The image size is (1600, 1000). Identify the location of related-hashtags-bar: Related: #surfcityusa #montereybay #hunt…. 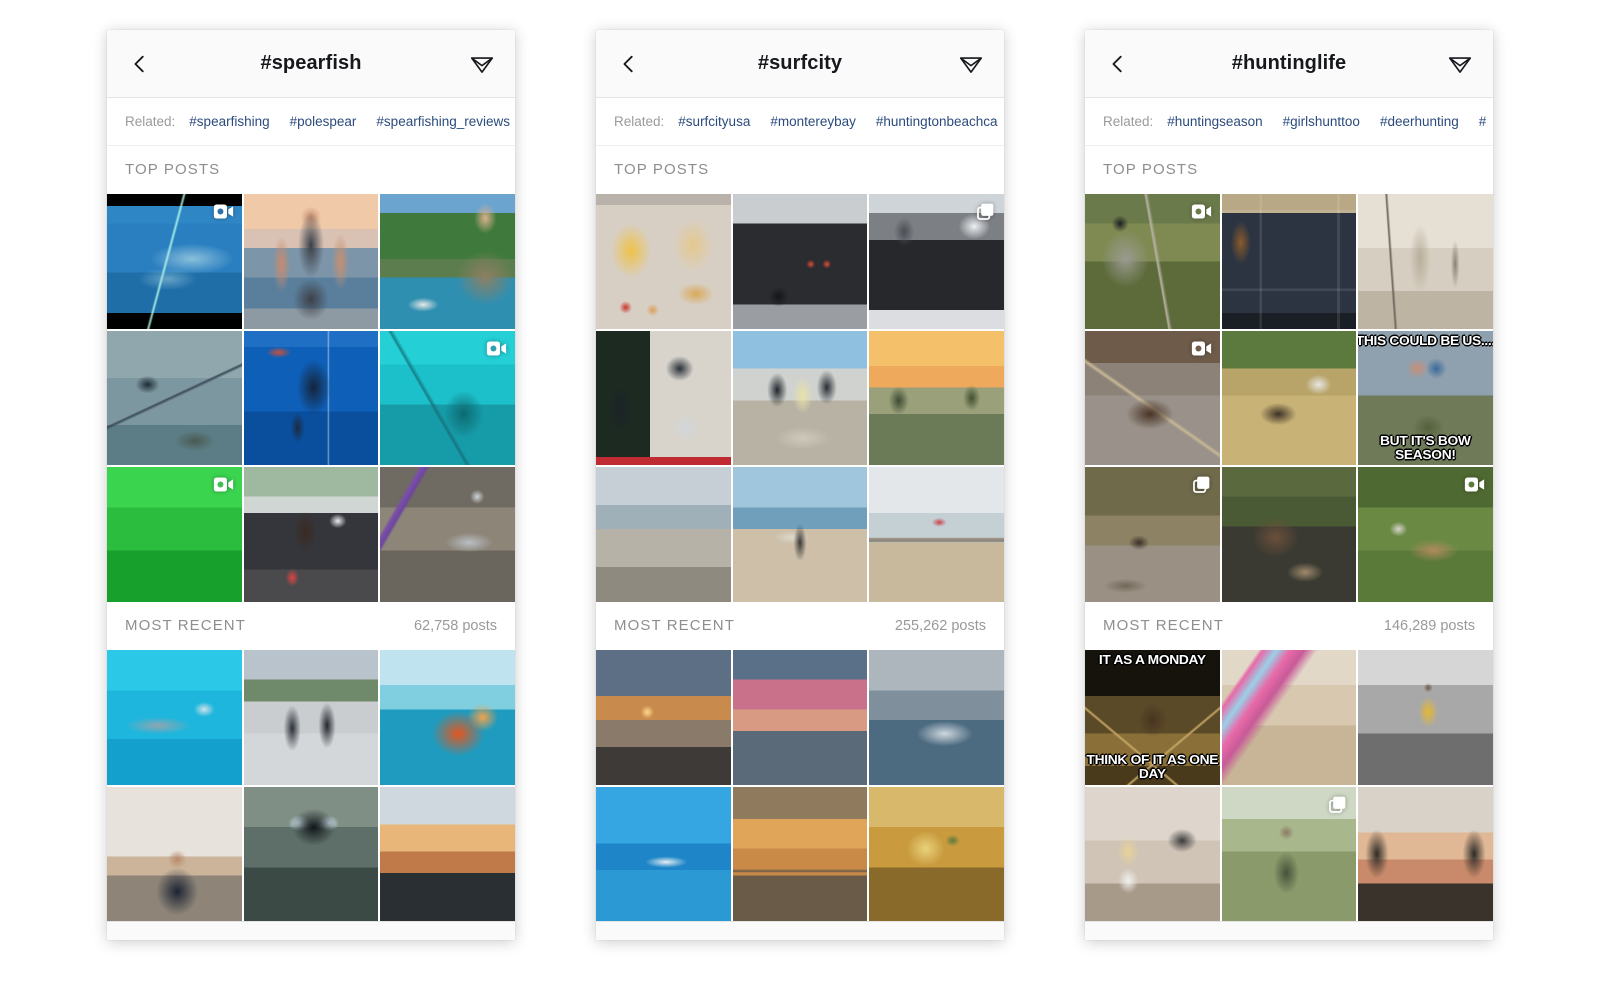
(800, 122).